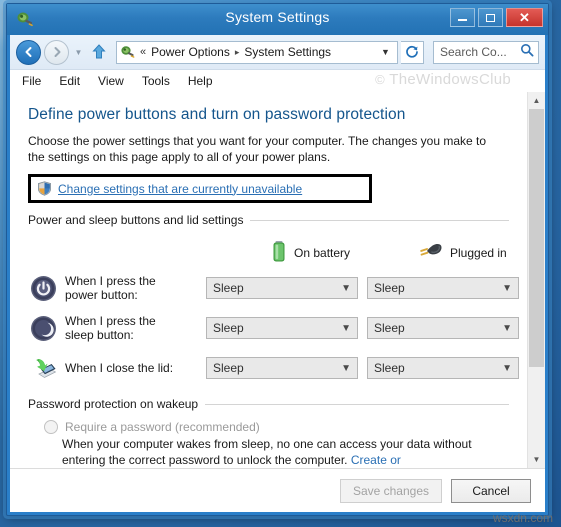 This screenshot has width=561, height=527. I want to click on shield-icon, so click(44, 188).